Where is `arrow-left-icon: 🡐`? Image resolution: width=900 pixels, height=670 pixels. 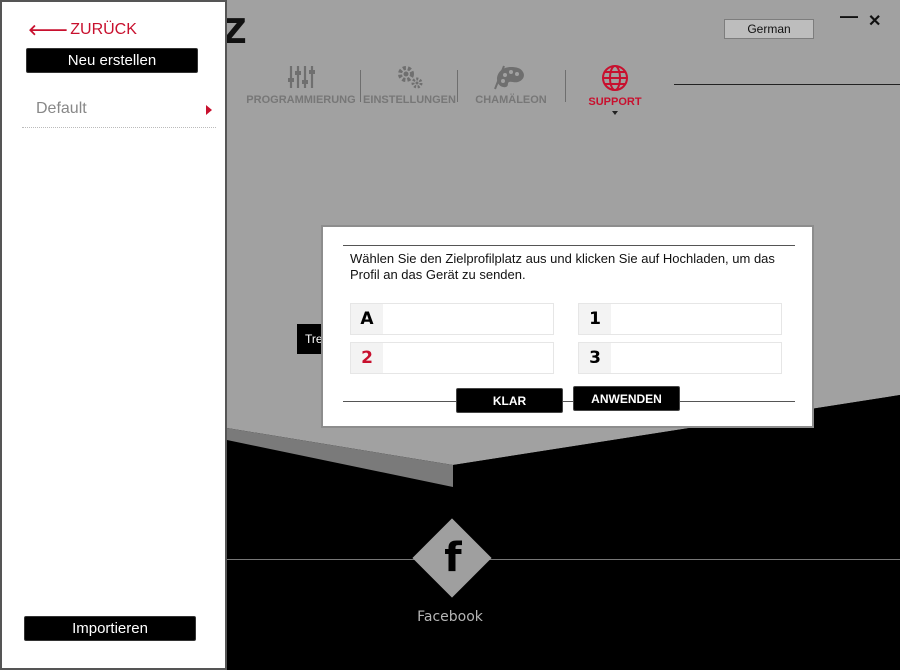
arrow-left-icon: 🡐 is located at coordinates (48, 30).